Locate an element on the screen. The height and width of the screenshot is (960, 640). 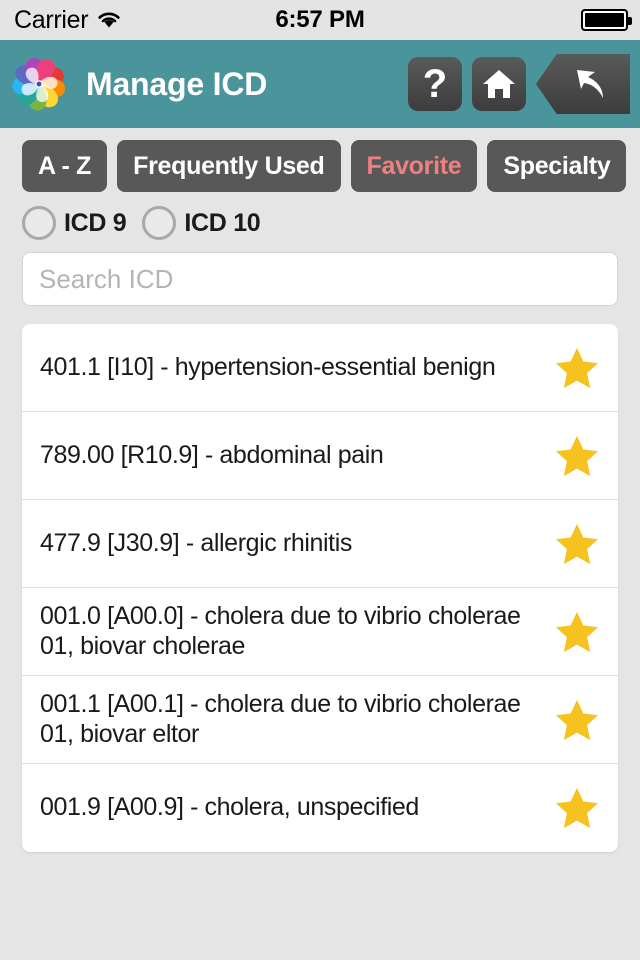
header-actions: ? is located at coordinates (519, 84).